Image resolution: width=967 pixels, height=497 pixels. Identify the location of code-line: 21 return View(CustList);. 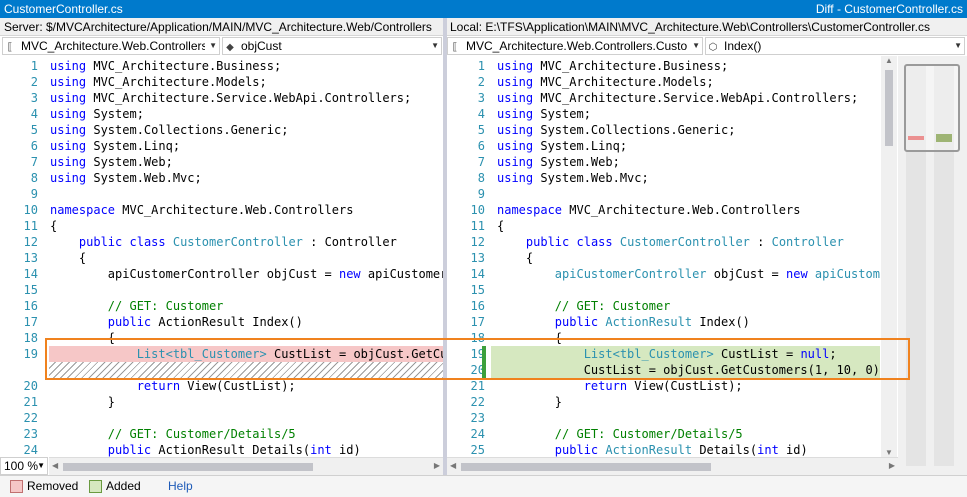
(663, 386).